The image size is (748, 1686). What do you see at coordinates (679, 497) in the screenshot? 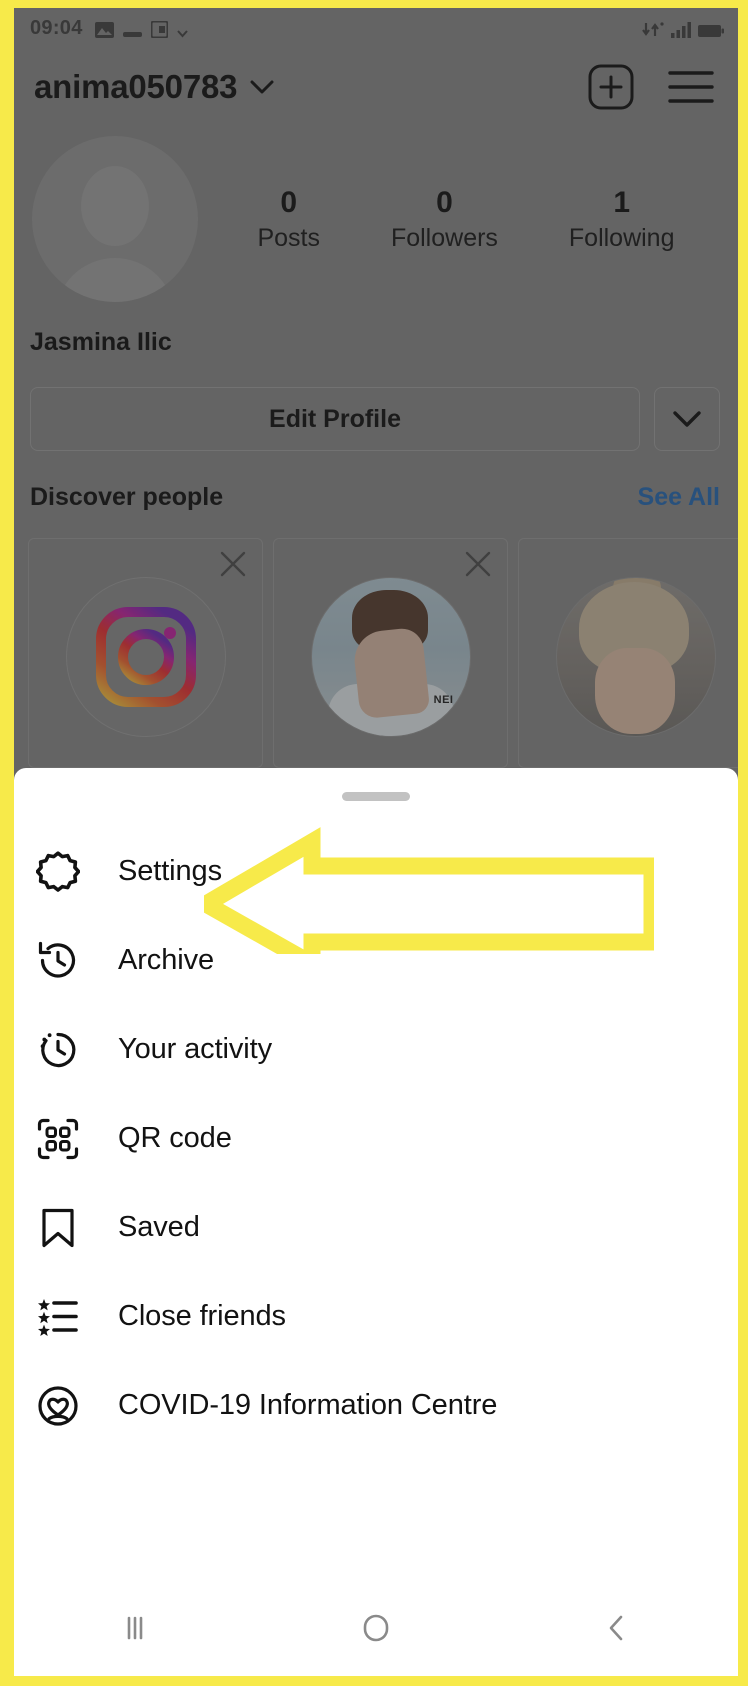
I see `see-all-link: See All` at bounding box center [679, 497].